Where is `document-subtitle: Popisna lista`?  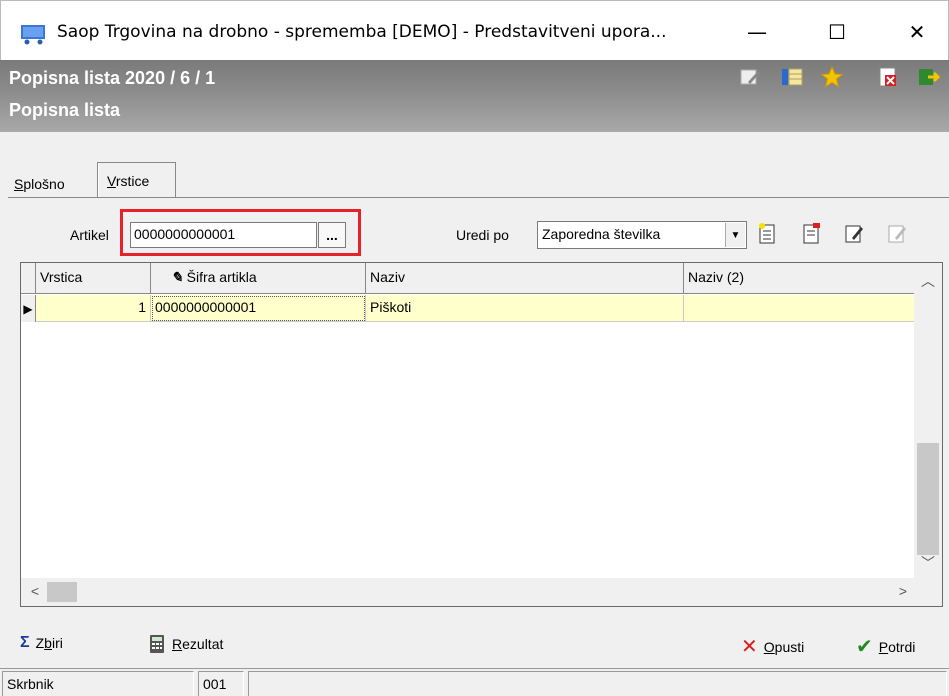 document-subtitle: Popisna lista is located at coordinates (65, 110).